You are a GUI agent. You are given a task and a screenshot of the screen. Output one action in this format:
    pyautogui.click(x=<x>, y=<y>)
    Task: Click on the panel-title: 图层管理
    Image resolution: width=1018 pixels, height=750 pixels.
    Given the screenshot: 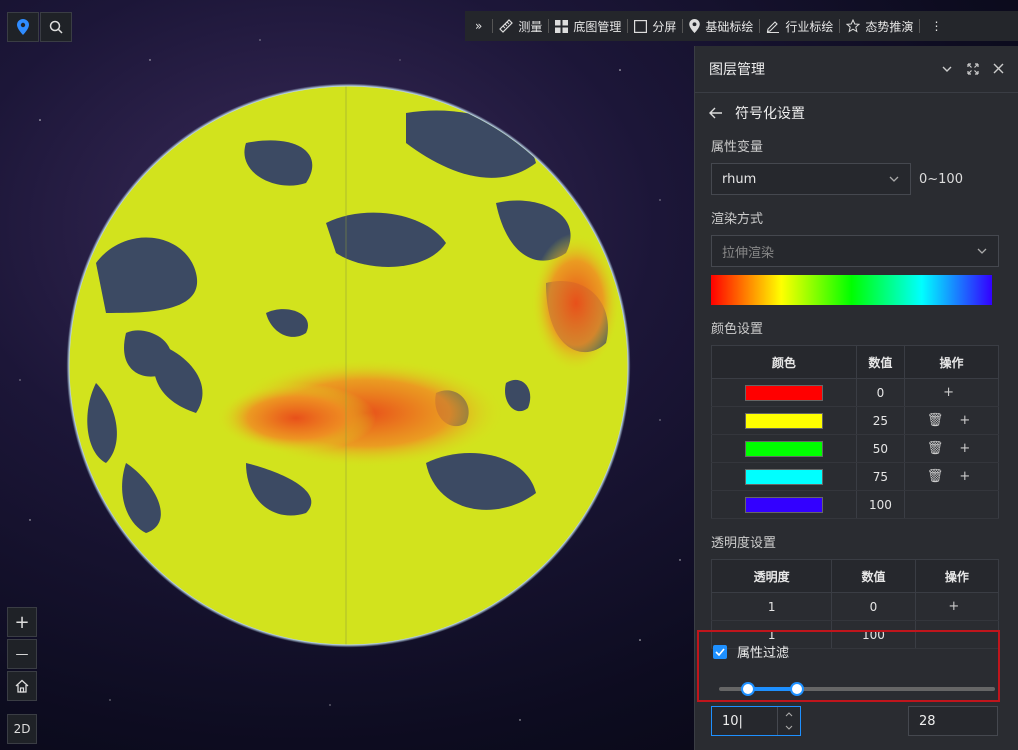 What is the action you would take?
    pyautogui.click(x=737, y=70)
    